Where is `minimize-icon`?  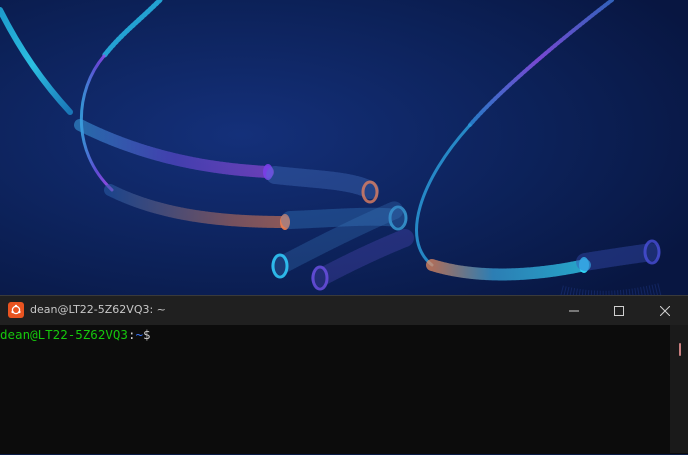
minimize-icon is located at coordinates (574, 310).